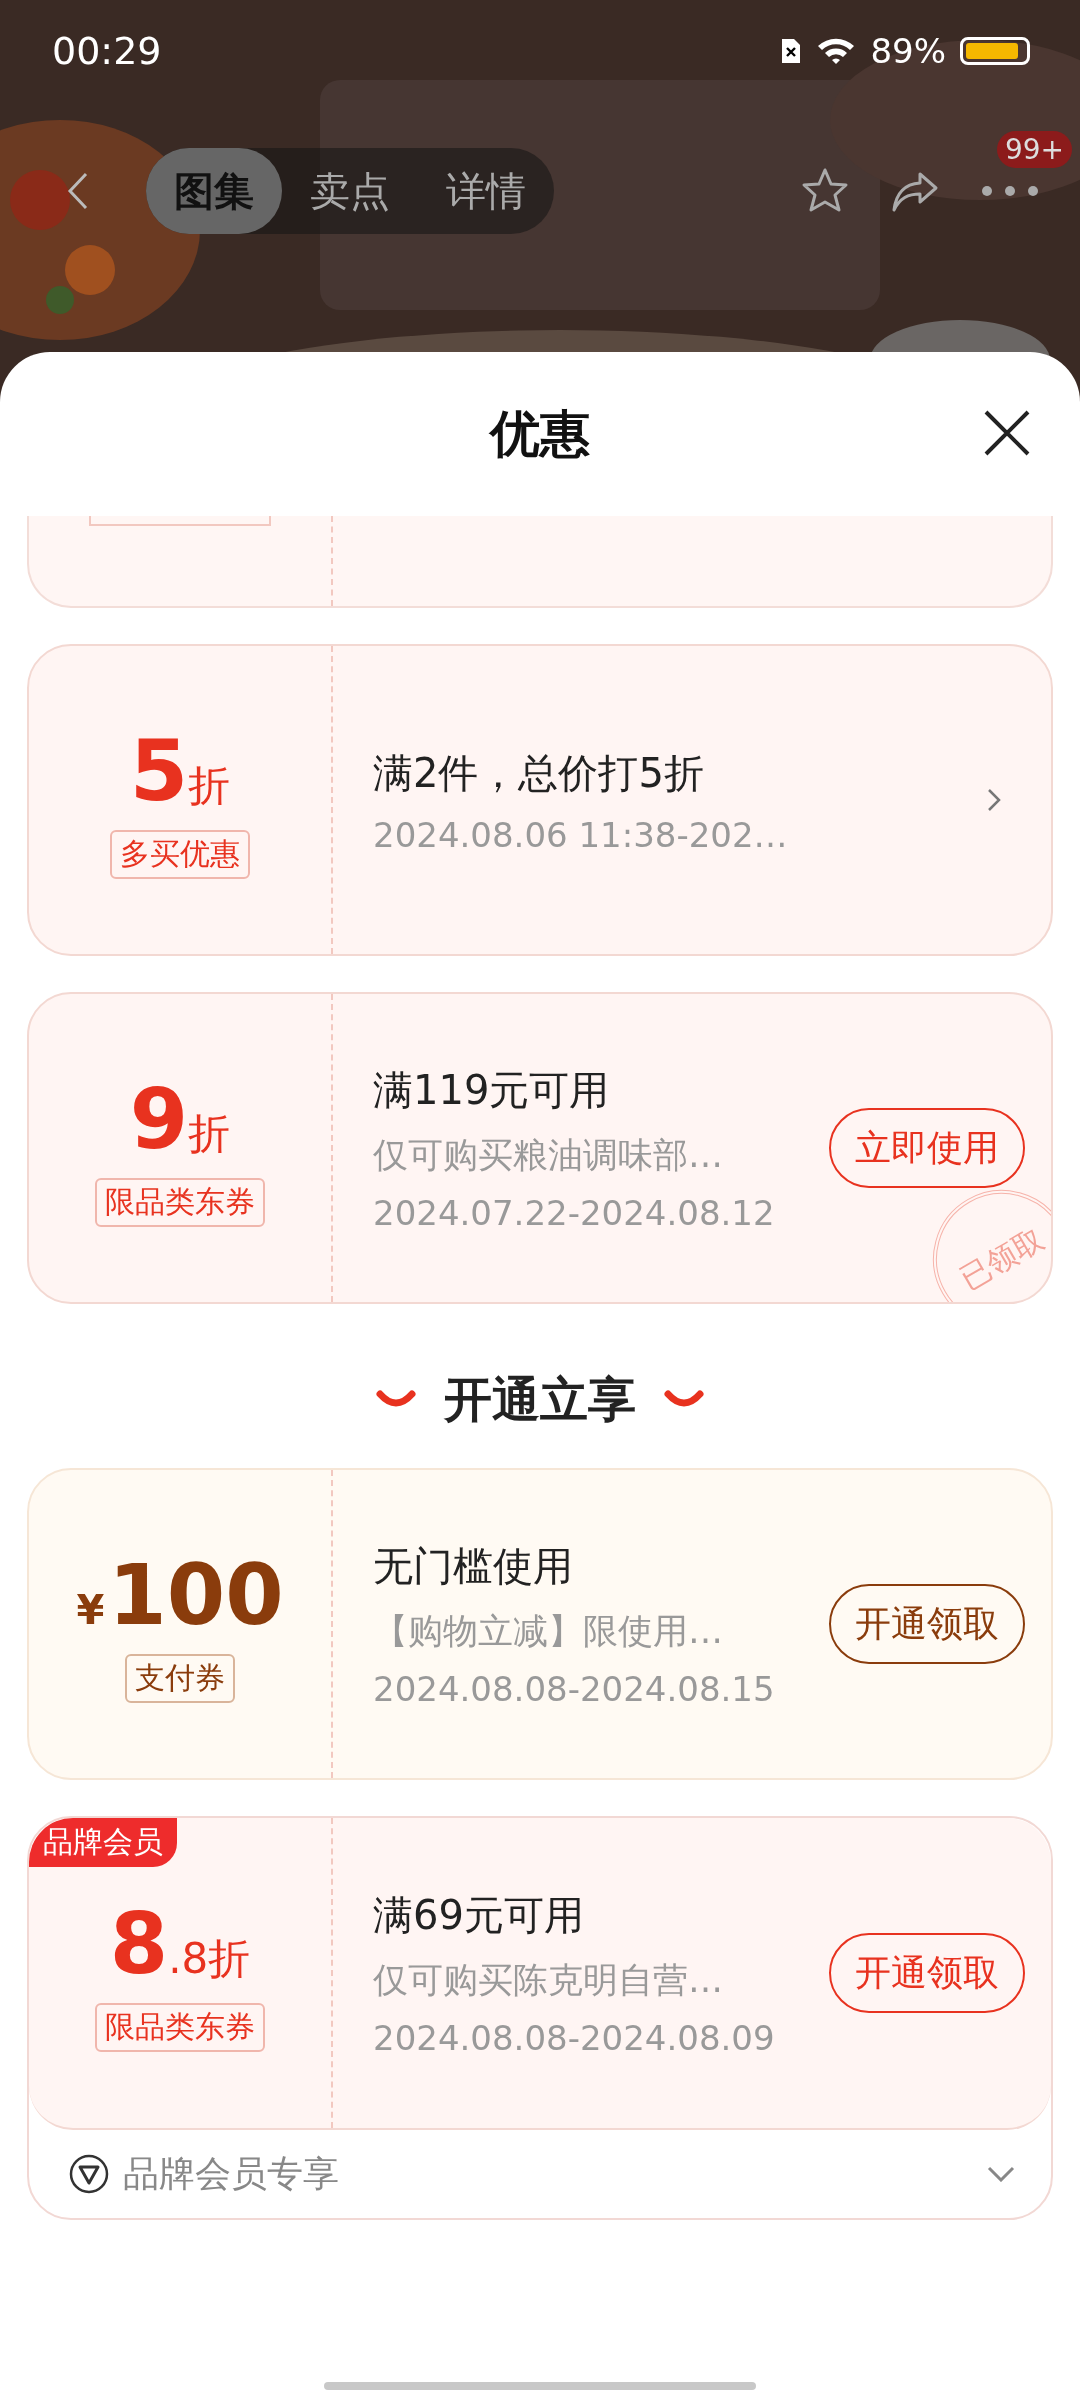  I want to click on member-footer: 品牌会员专享, so click(540, 2174).